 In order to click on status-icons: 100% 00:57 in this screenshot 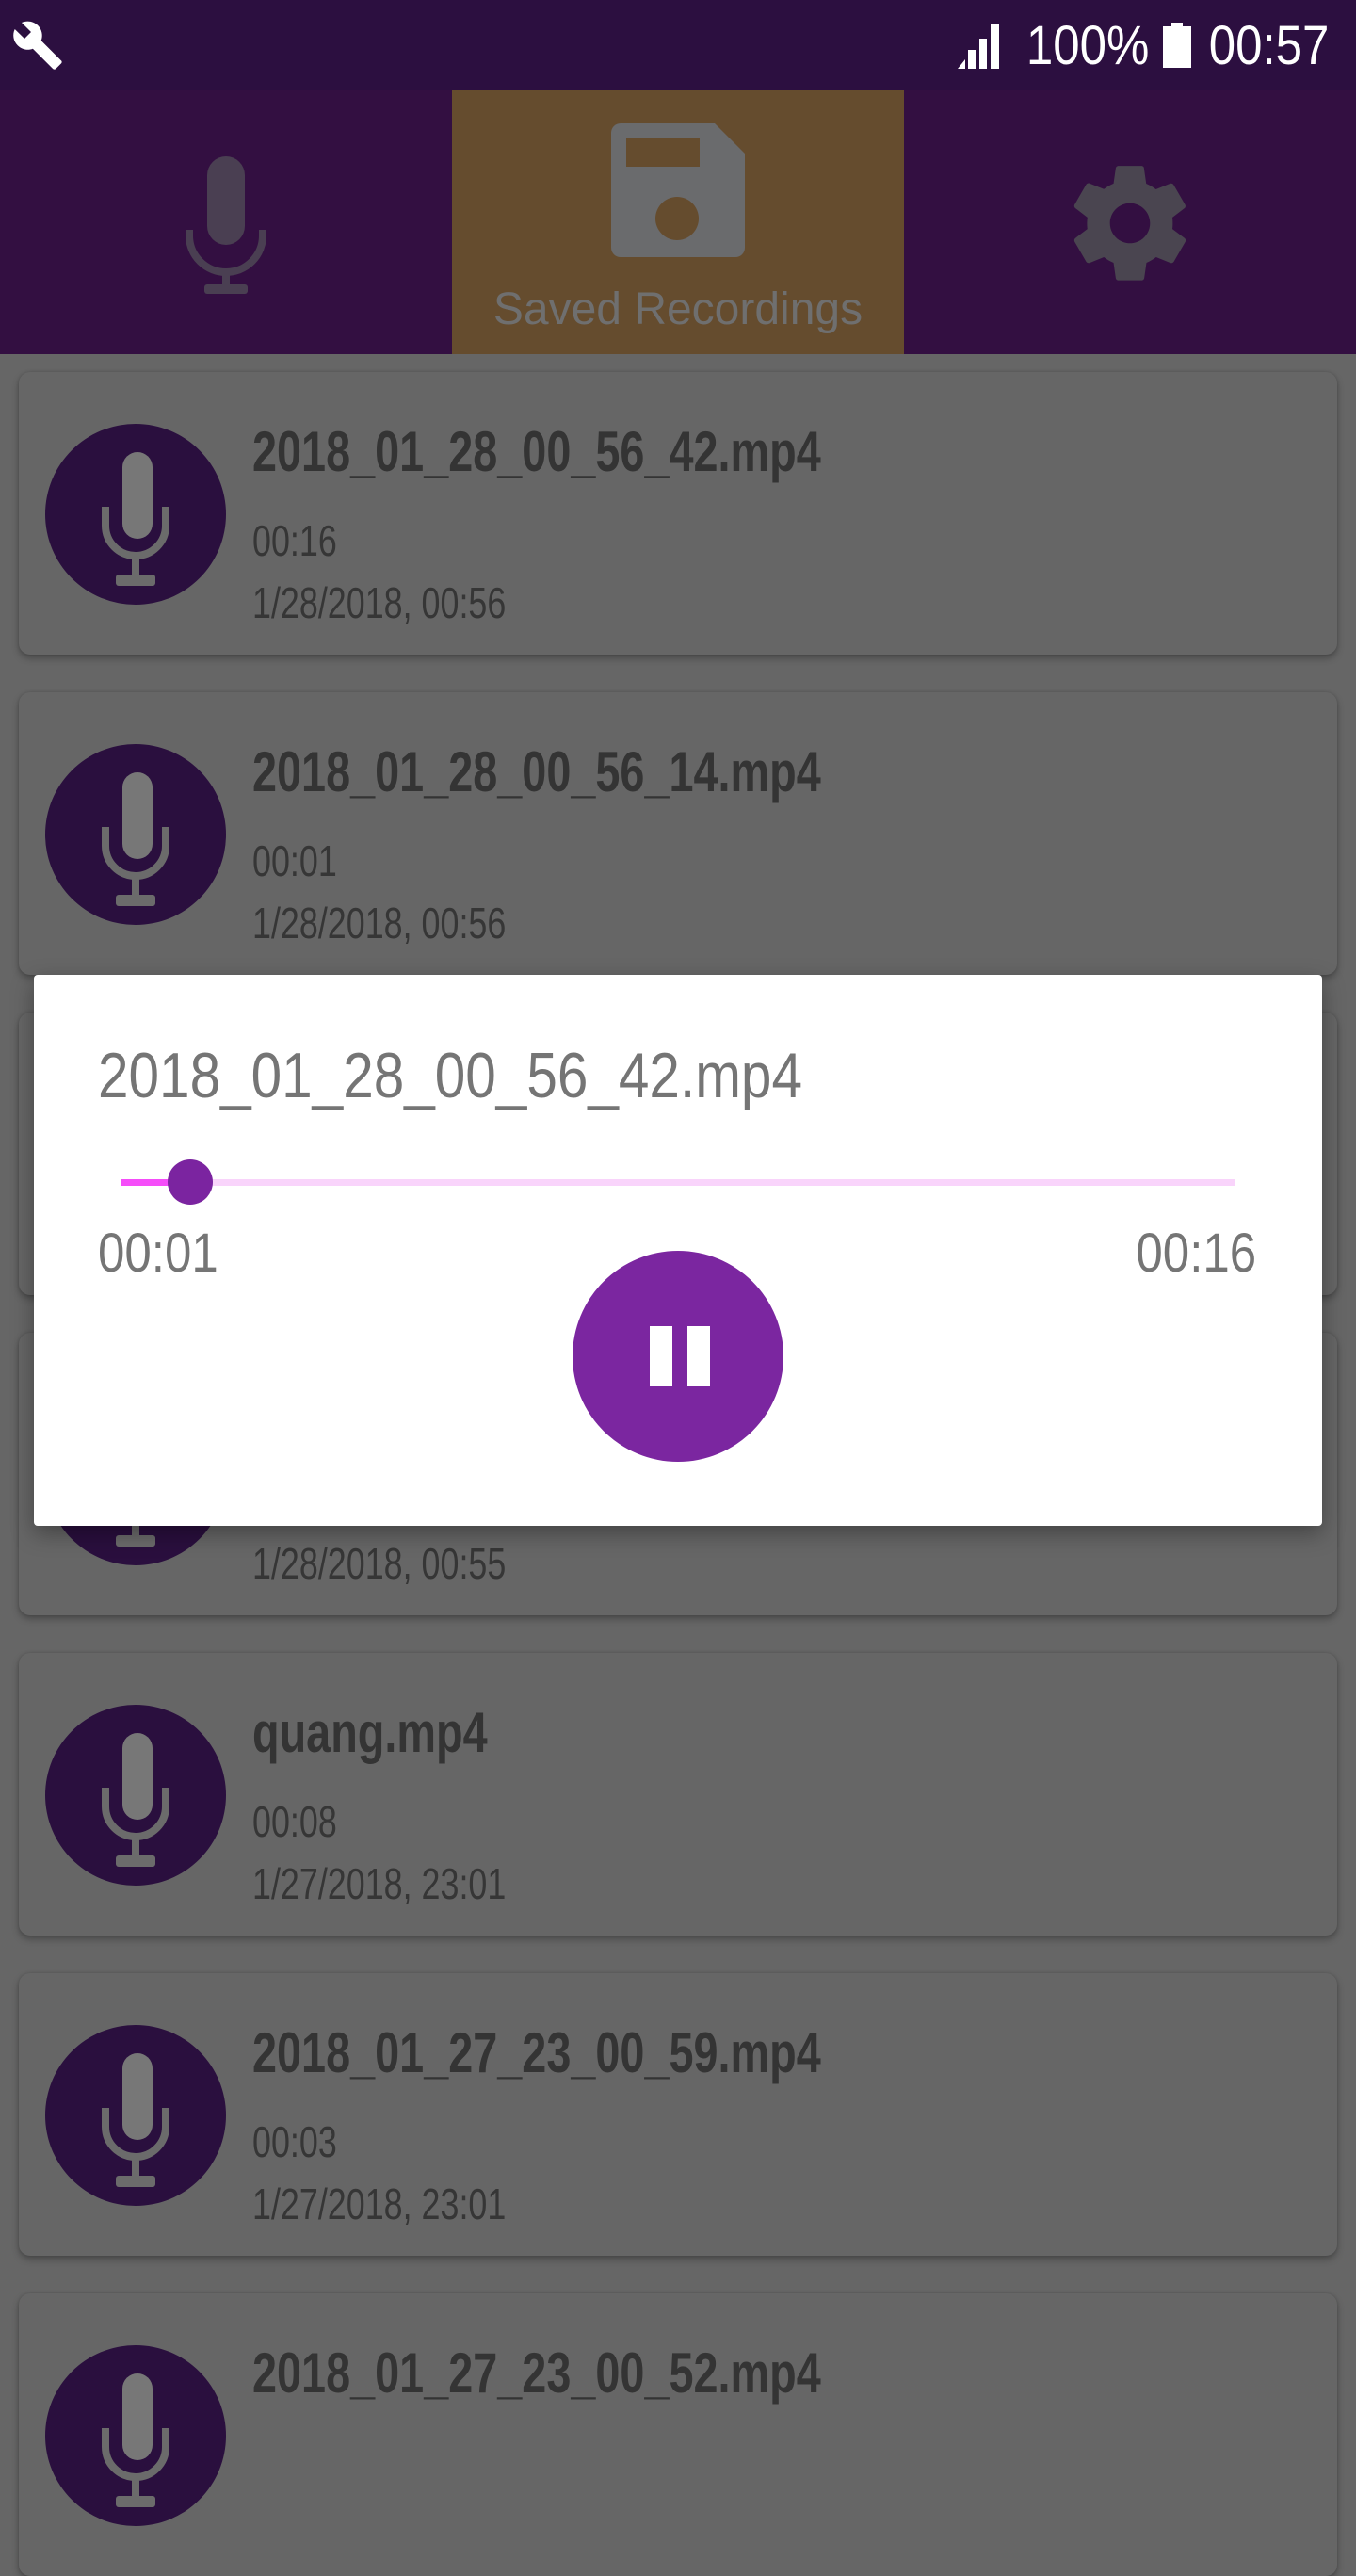, I will do `click(1147, 45)`.